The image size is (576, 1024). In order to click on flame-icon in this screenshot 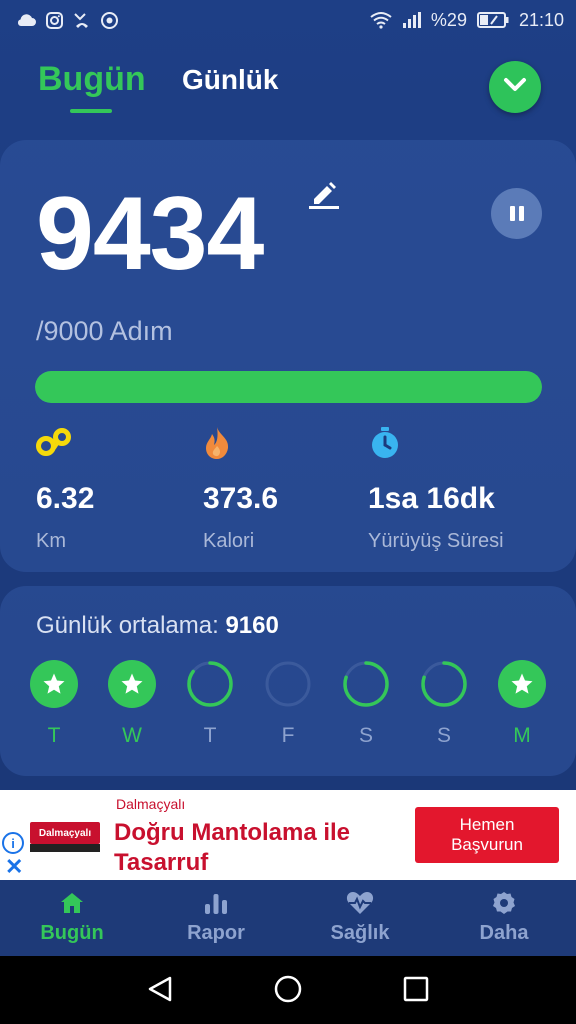, I will do `click(240, 443)`.